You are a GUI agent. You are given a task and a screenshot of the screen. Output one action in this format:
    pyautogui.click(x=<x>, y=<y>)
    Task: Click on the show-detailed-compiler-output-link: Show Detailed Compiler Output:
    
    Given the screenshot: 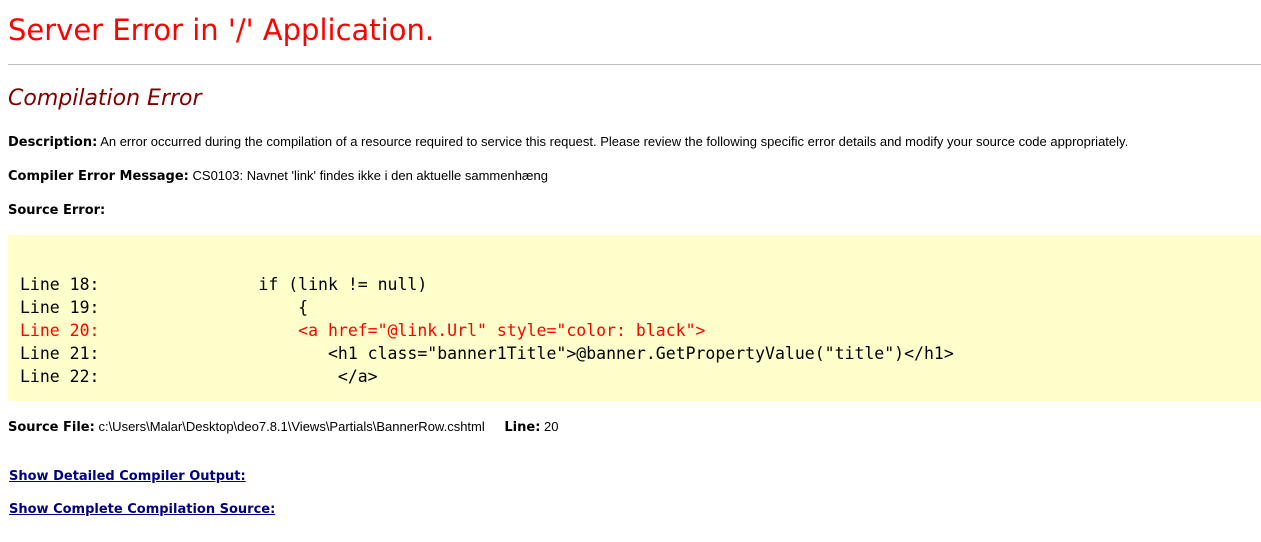 What is the action you would take?
    pyautogui.click(x=127, y=476)
    